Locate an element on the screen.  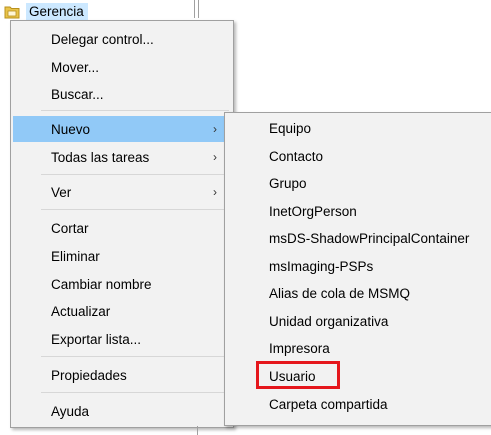
tree-node-gerencia: Gerencia is located at coordinates (46, 12).